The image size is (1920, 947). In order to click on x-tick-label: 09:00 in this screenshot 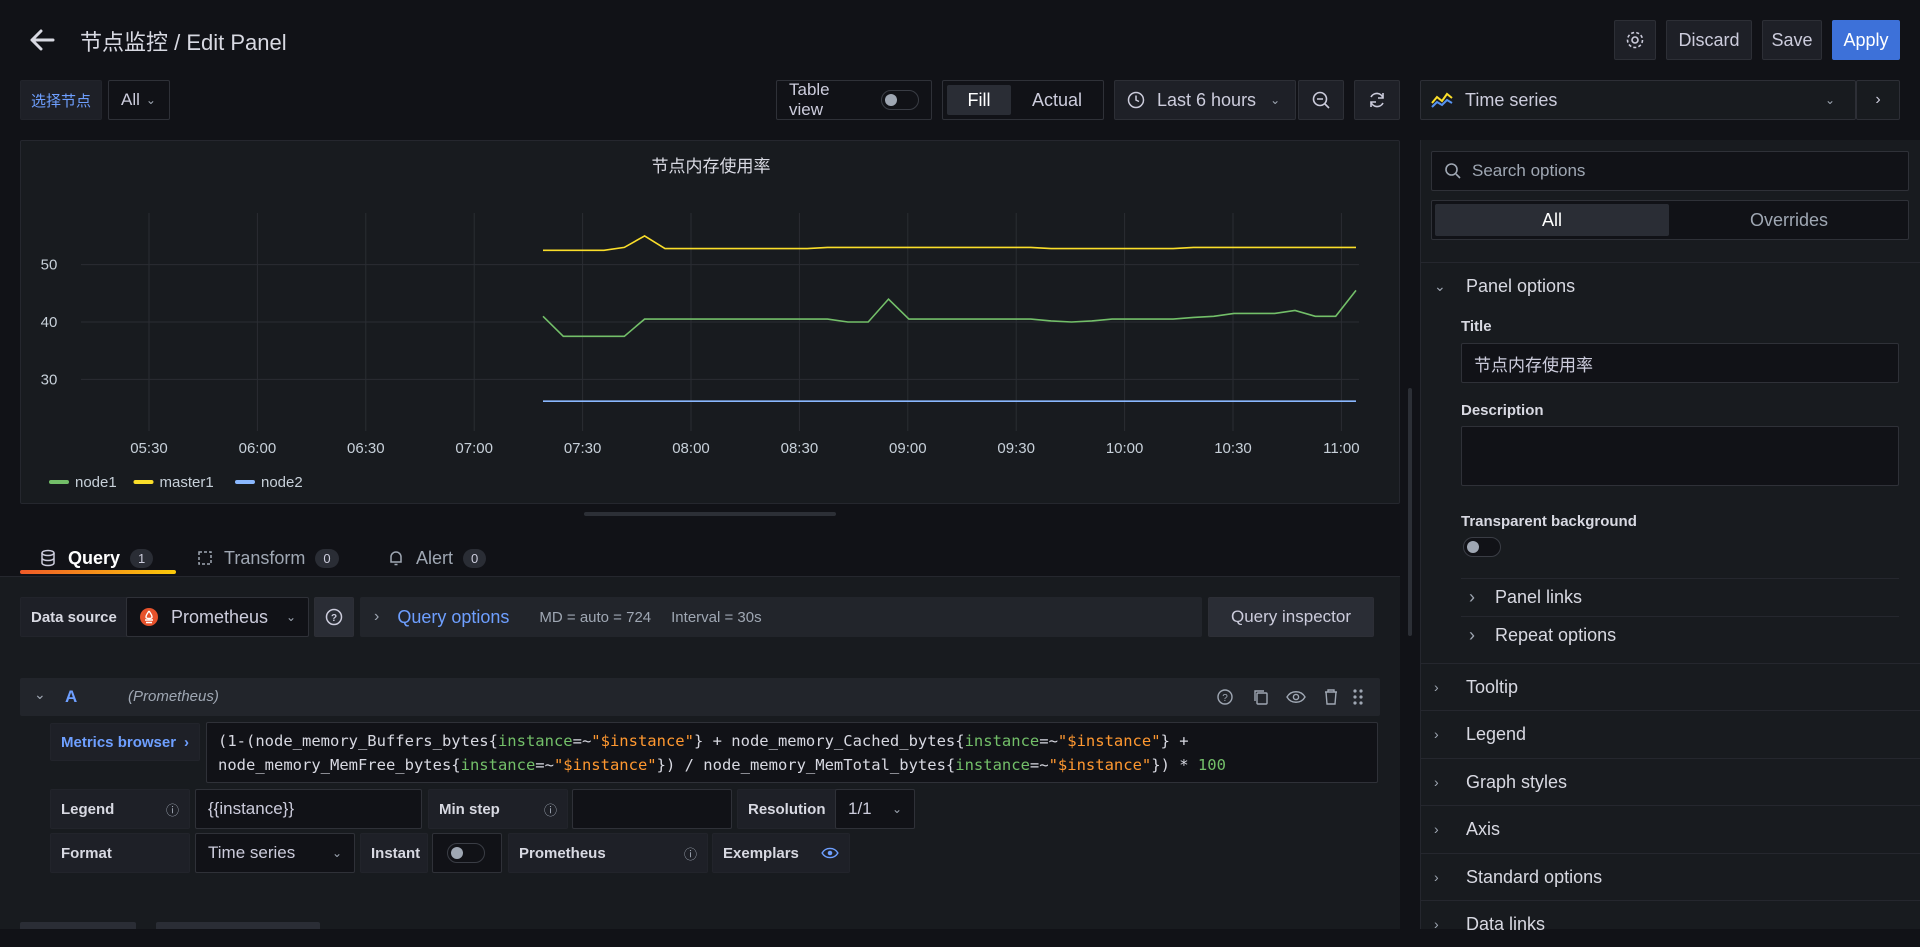, I will do `click(908, 448)`.